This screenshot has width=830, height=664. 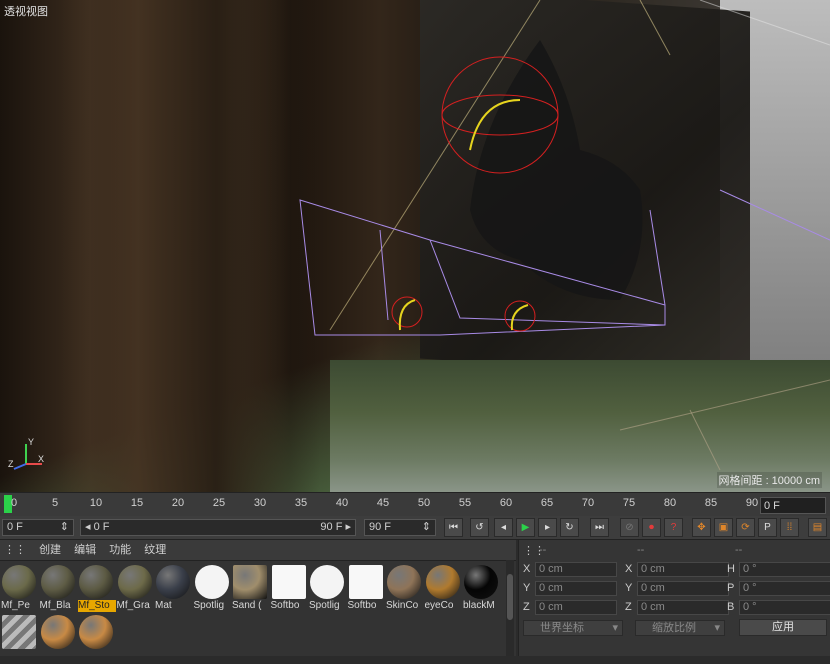 I want to click on position-header: --, so click(x=543, y=550).